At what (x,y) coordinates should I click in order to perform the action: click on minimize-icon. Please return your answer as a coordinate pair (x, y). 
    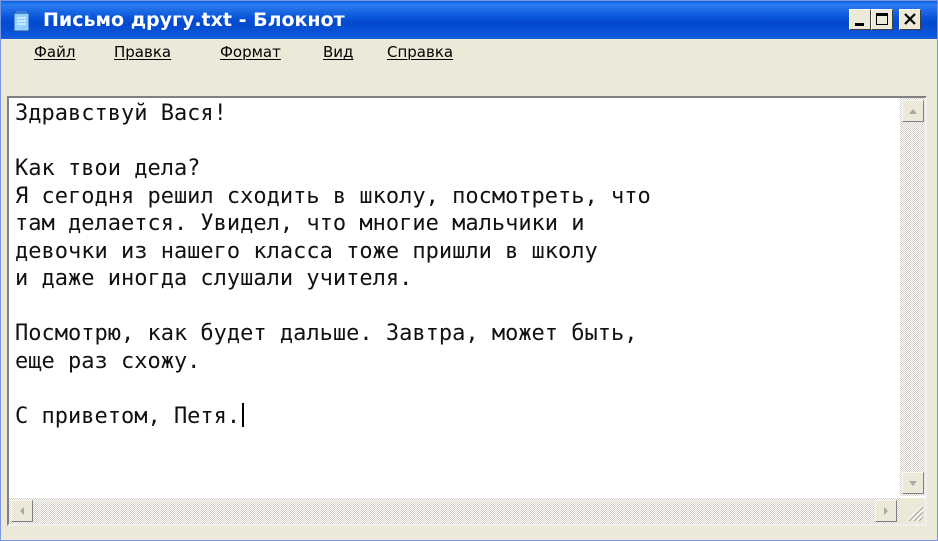
    Looking at the image, I should click on (859, 24).